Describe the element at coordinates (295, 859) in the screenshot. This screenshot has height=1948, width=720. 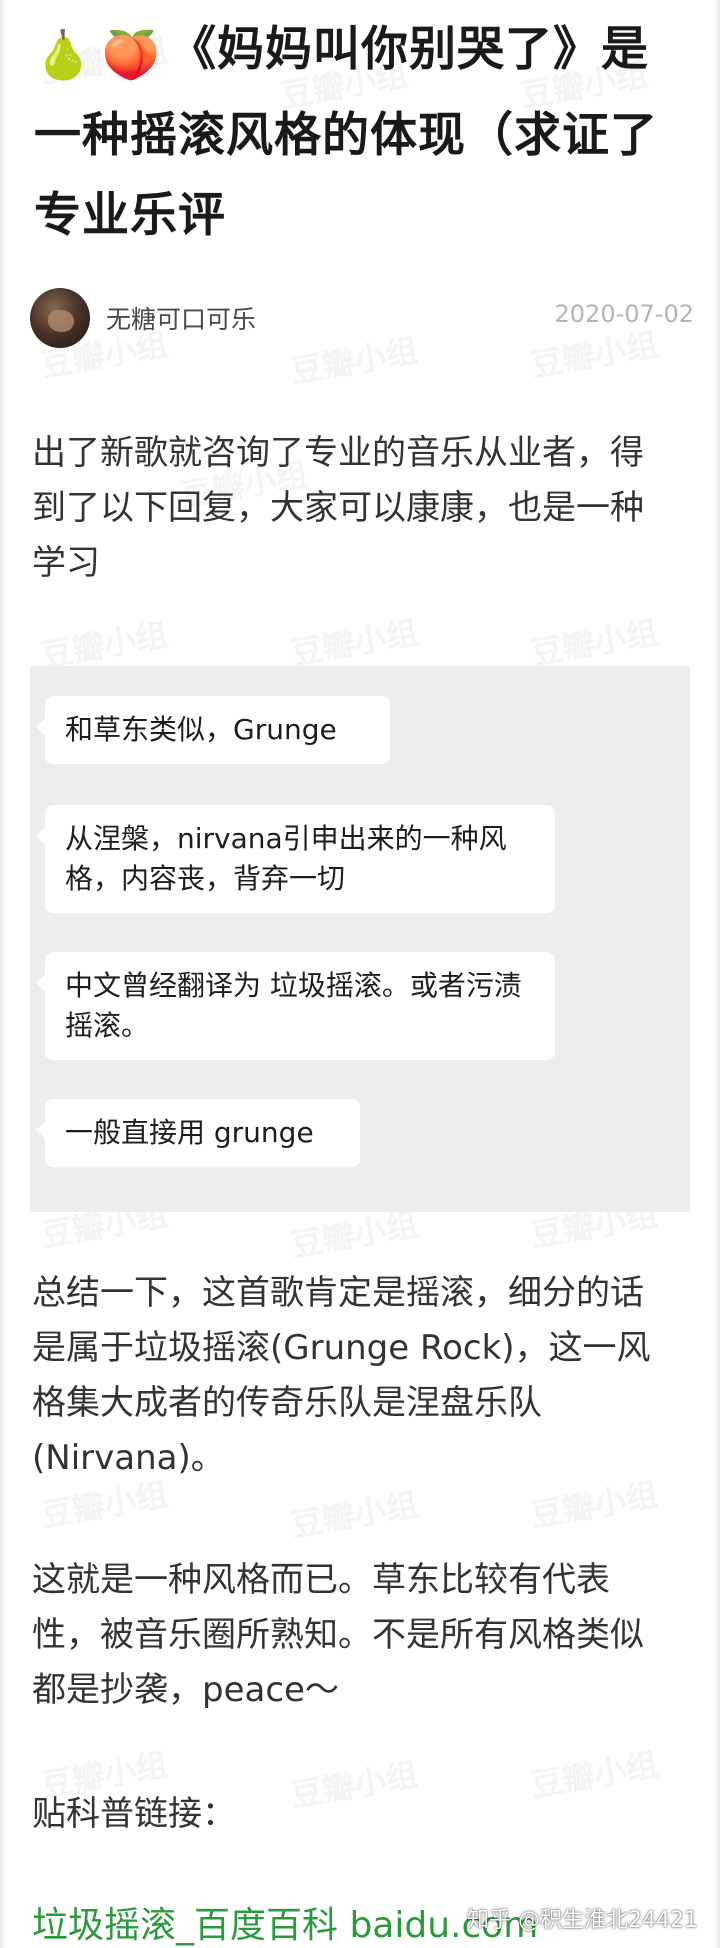
I see `chat-bubble: 从涅槃，nirvana引申出来的一种风格，内容丧，背弃一切` at that location.